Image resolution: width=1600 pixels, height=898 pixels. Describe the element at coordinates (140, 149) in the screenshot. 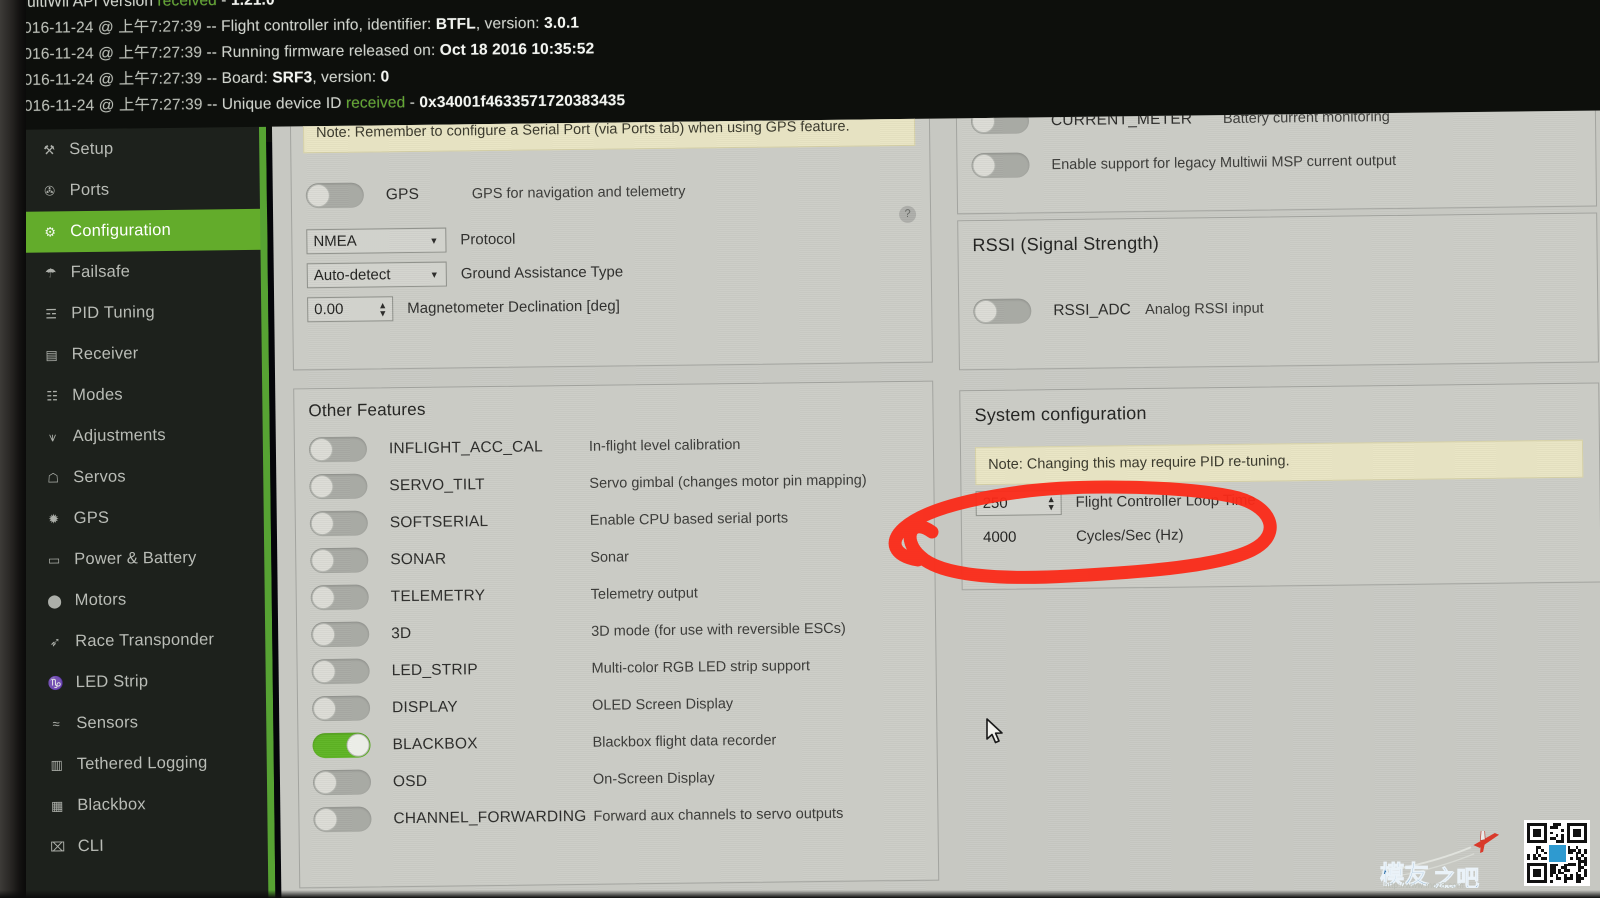

I see `sidebar-item-setup: ⚒ Setup` at that location.